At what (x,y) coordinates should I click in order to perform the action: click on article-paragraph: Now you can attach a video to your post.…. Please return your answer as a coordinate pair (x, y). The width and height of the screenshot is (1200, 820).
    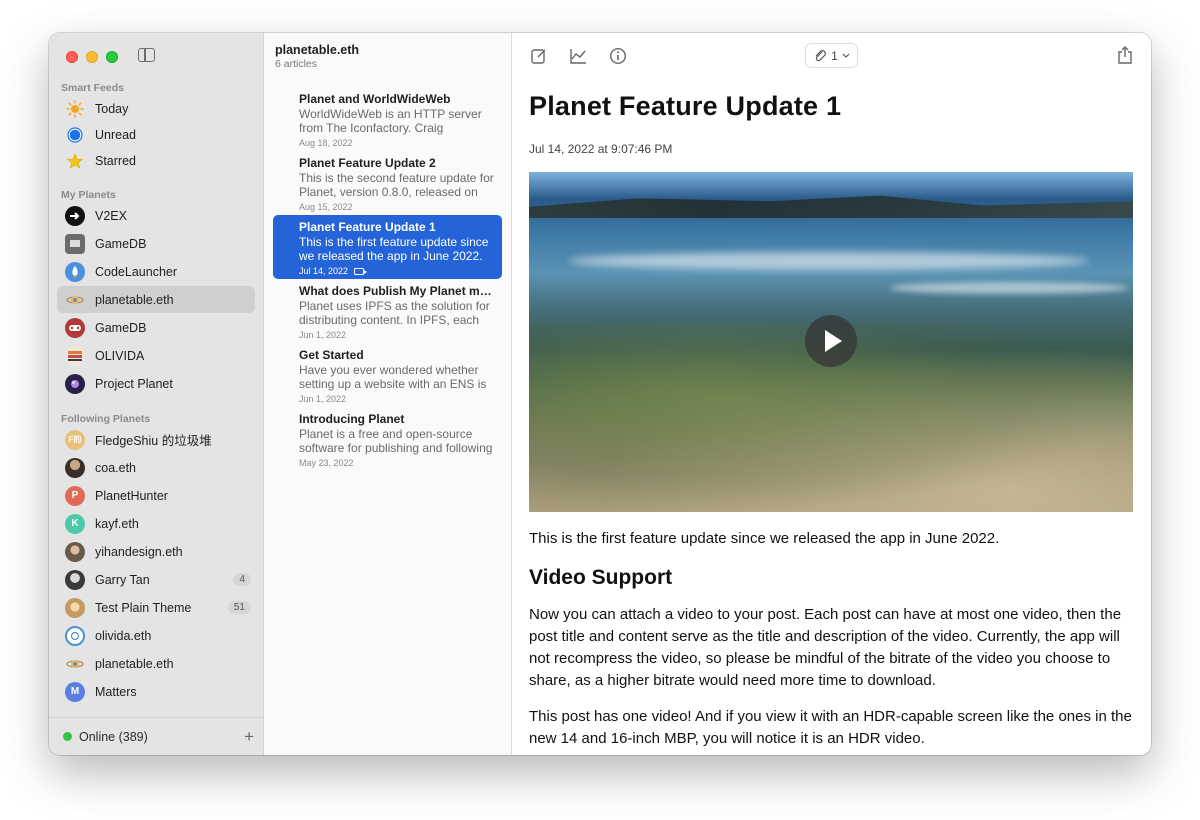
    Looking at the image, I should click on (825, 647).